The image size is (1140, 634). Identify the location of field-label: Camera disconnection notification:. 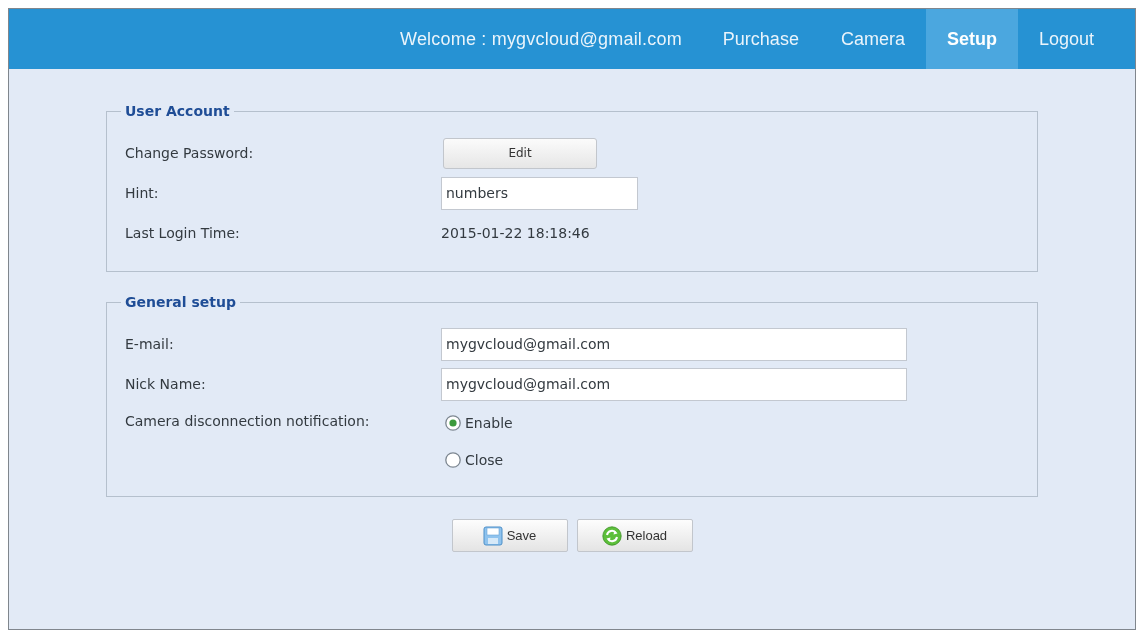
(248, 421).